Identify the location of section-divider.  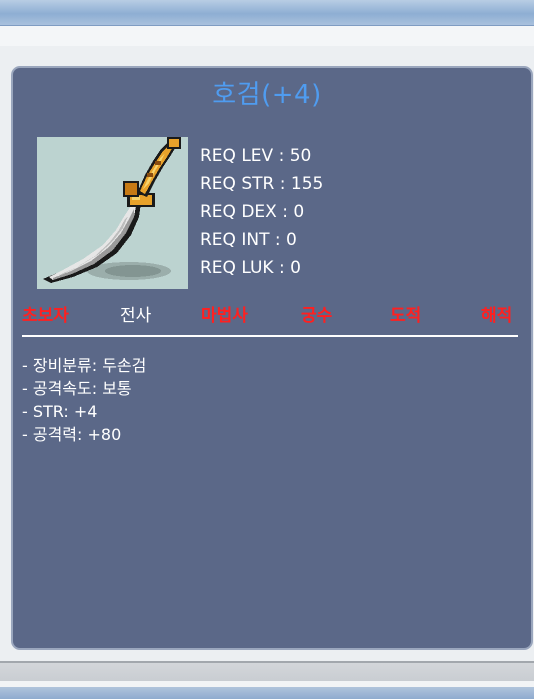
(270, 336).